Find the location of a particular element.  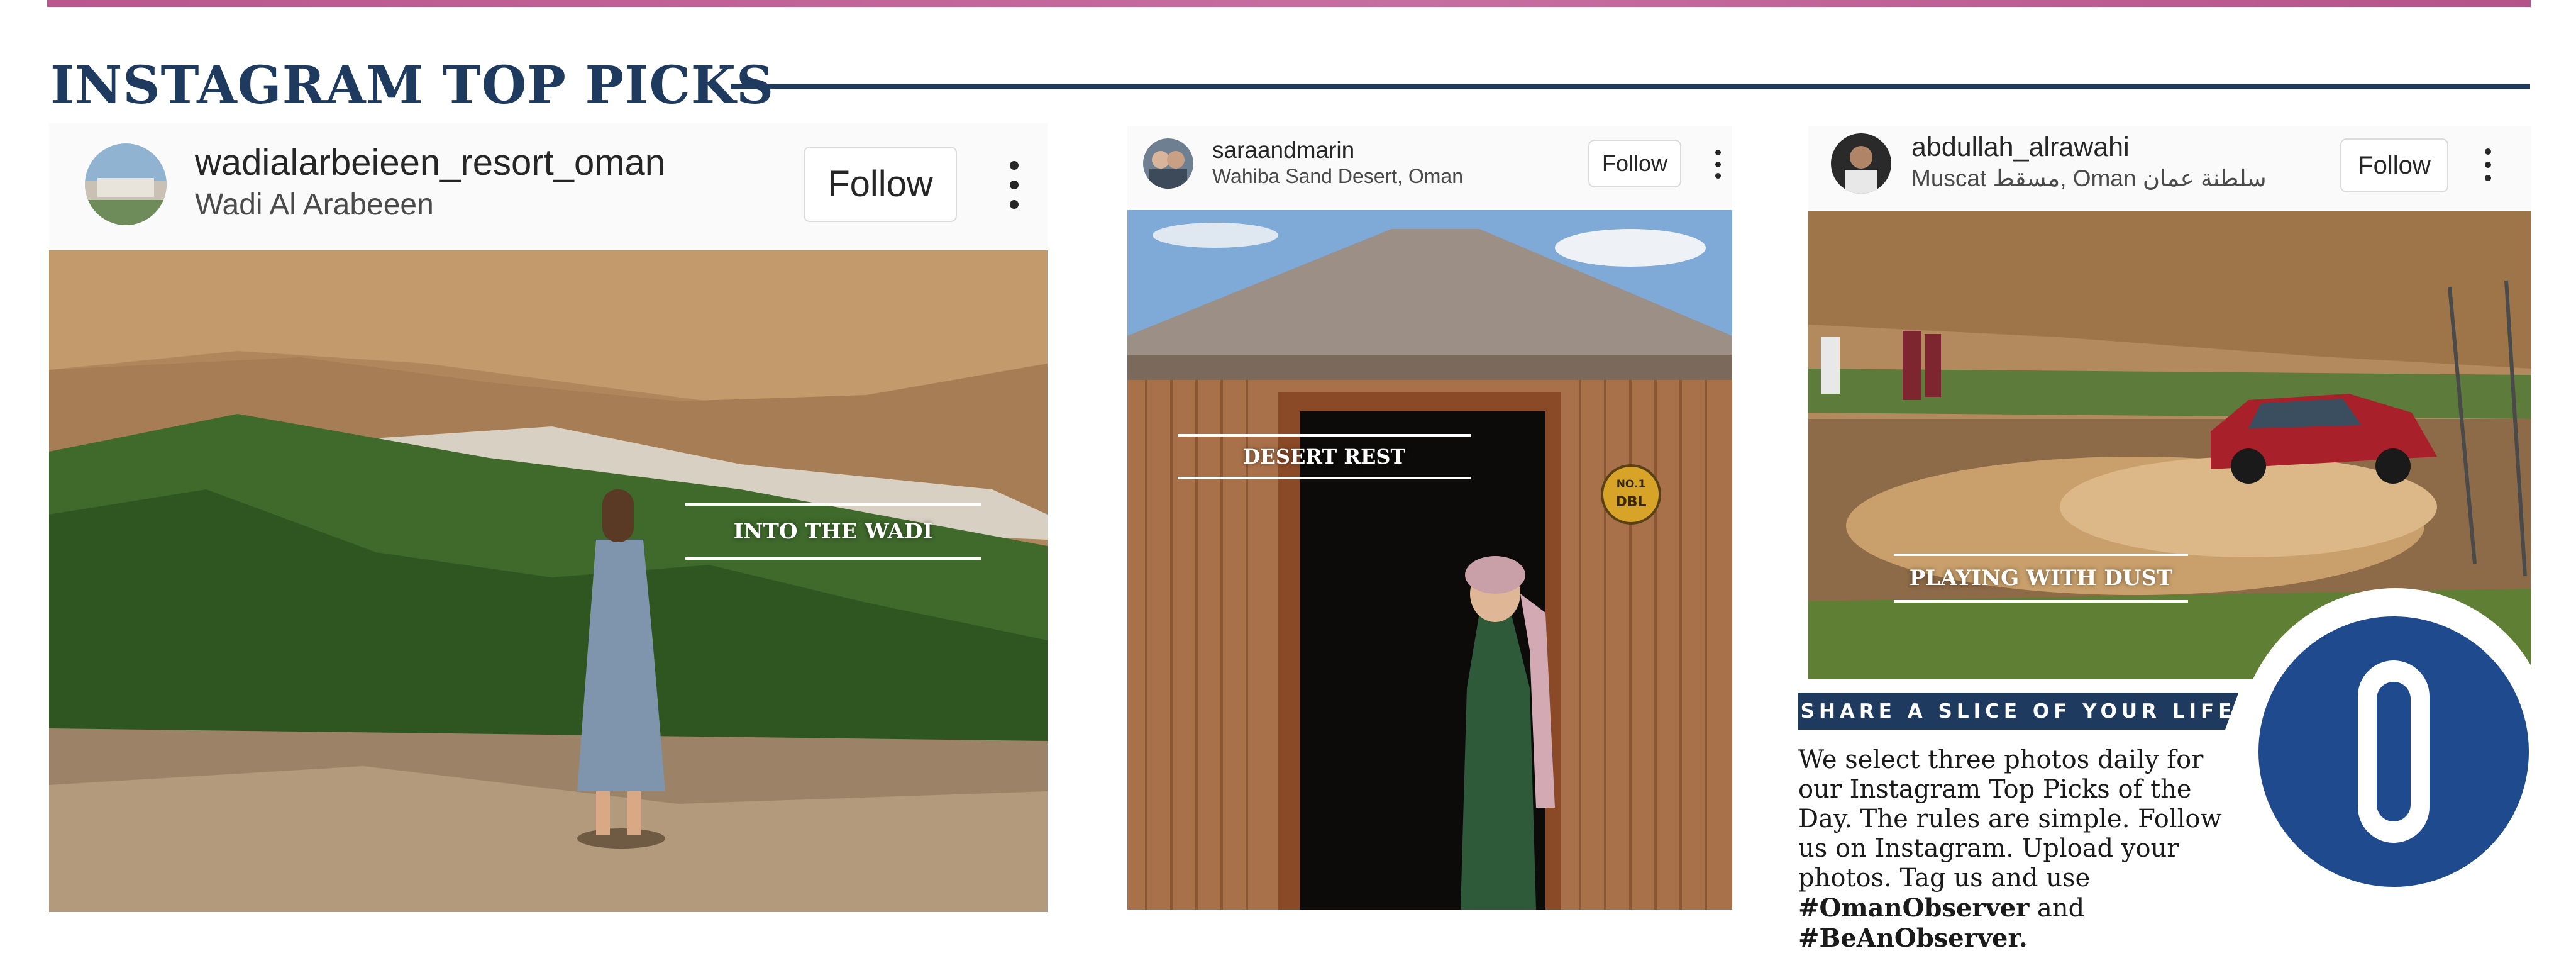

logo-letter-o-icon is located at coordinates (2394, 751).